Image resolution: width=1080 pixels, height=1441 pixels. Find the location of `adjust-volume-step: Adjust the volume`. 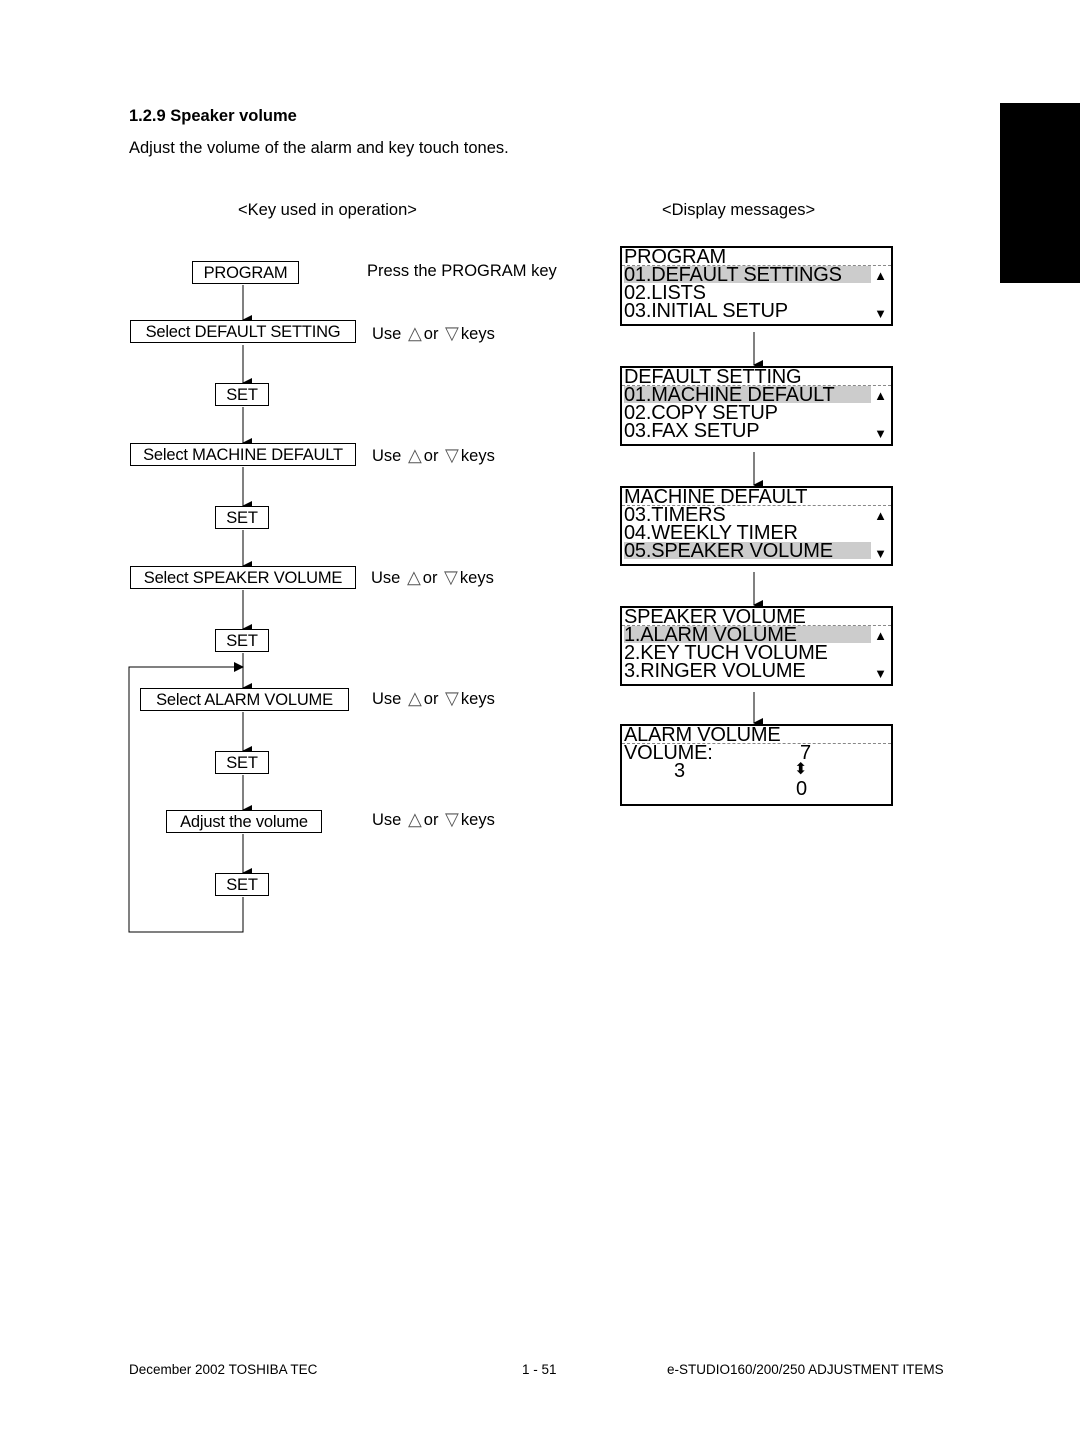

adjust-volume-step: Adjust the volume is located at coordinates (244, 821).